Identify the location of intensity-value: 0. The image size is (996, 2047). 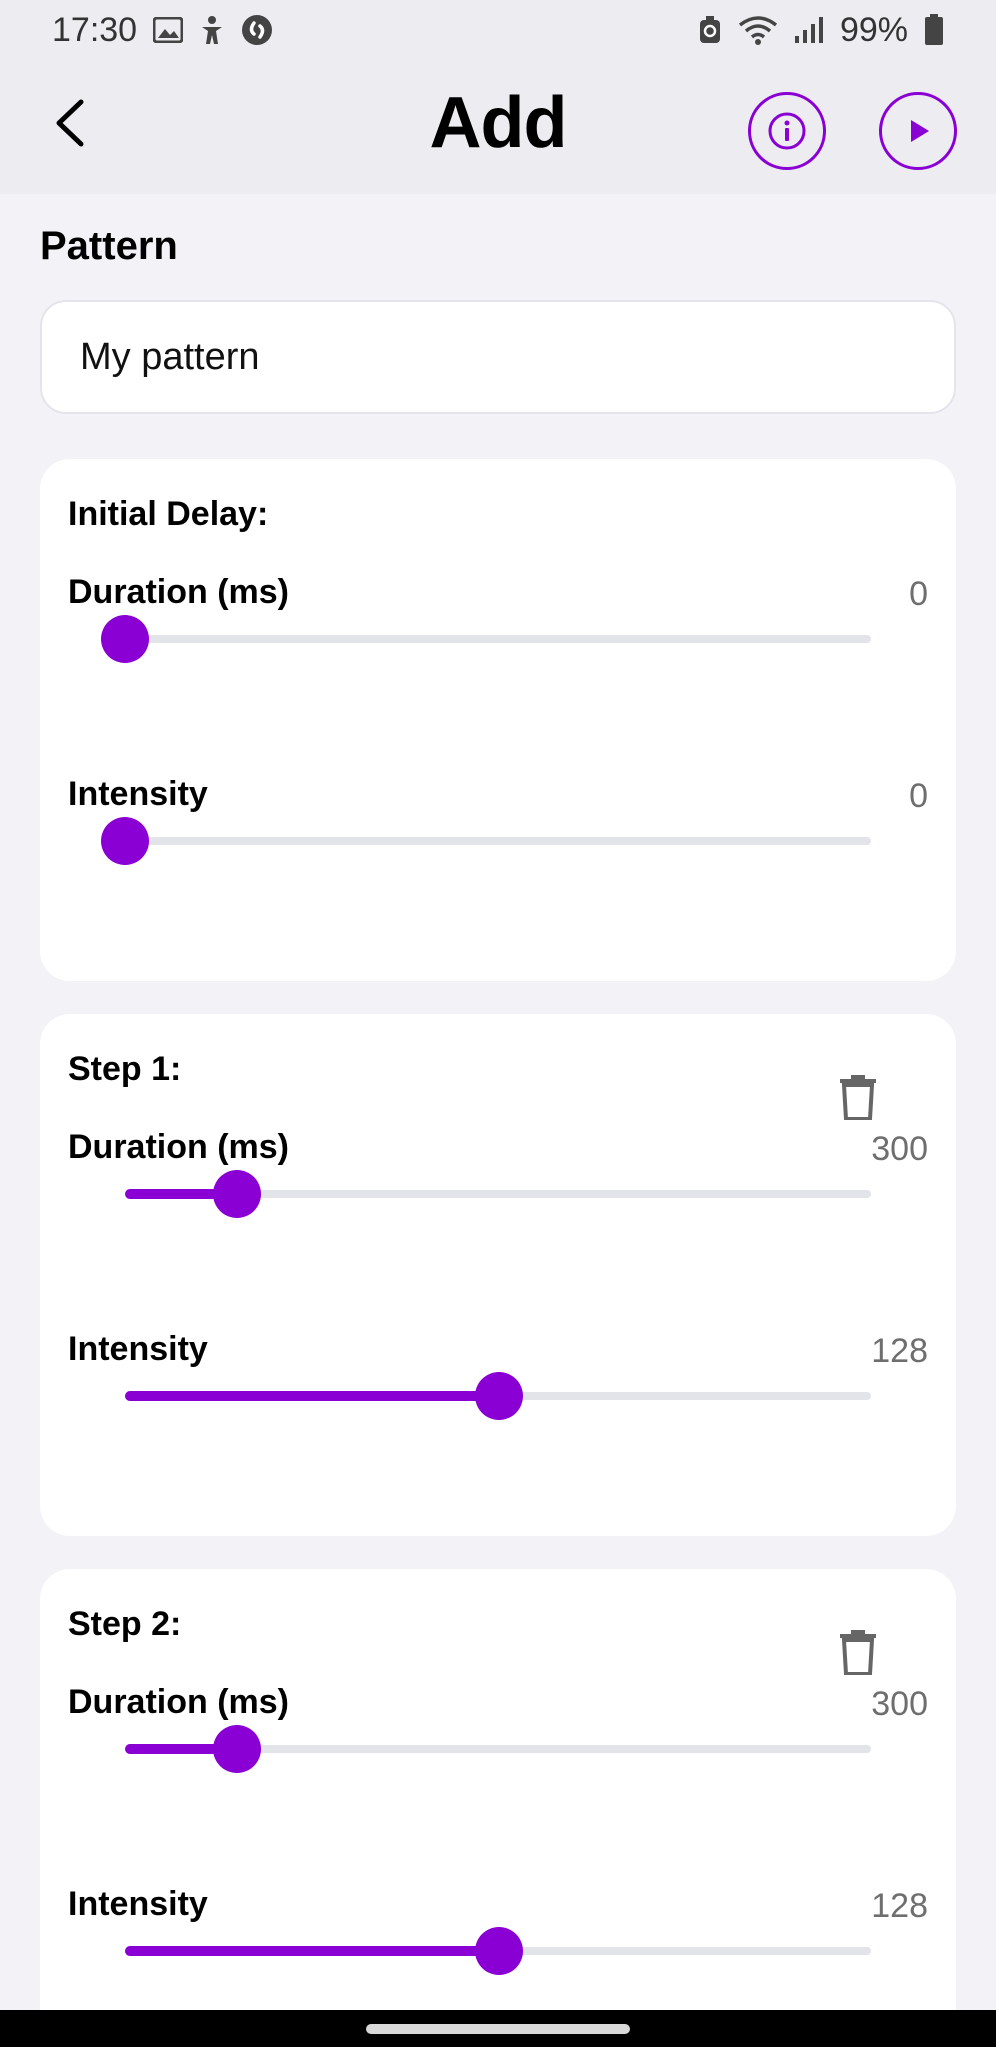
(918, 796).